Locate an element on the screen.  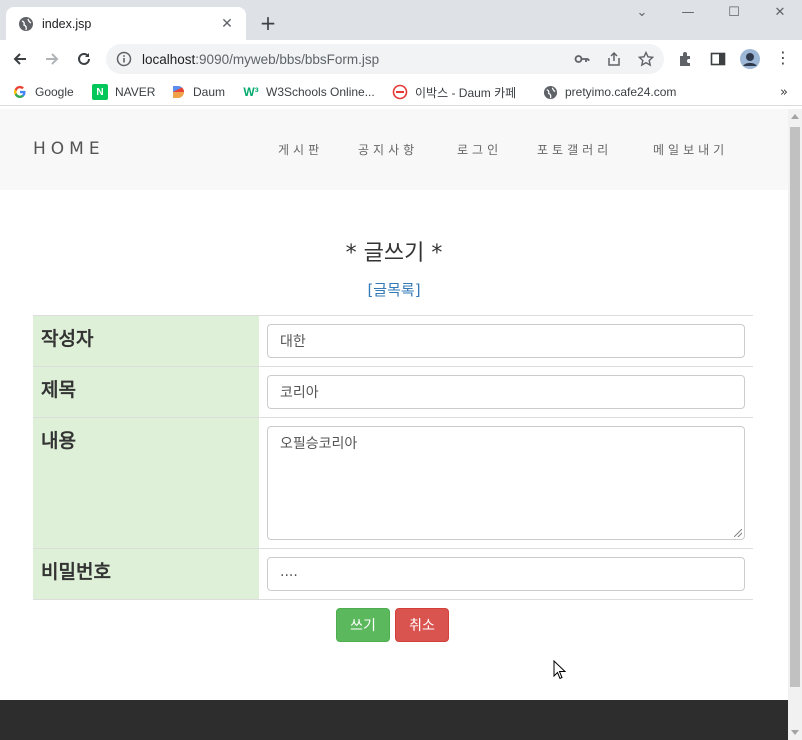
bookmark-naver: N NAVER is located at coordinates (123, 92).